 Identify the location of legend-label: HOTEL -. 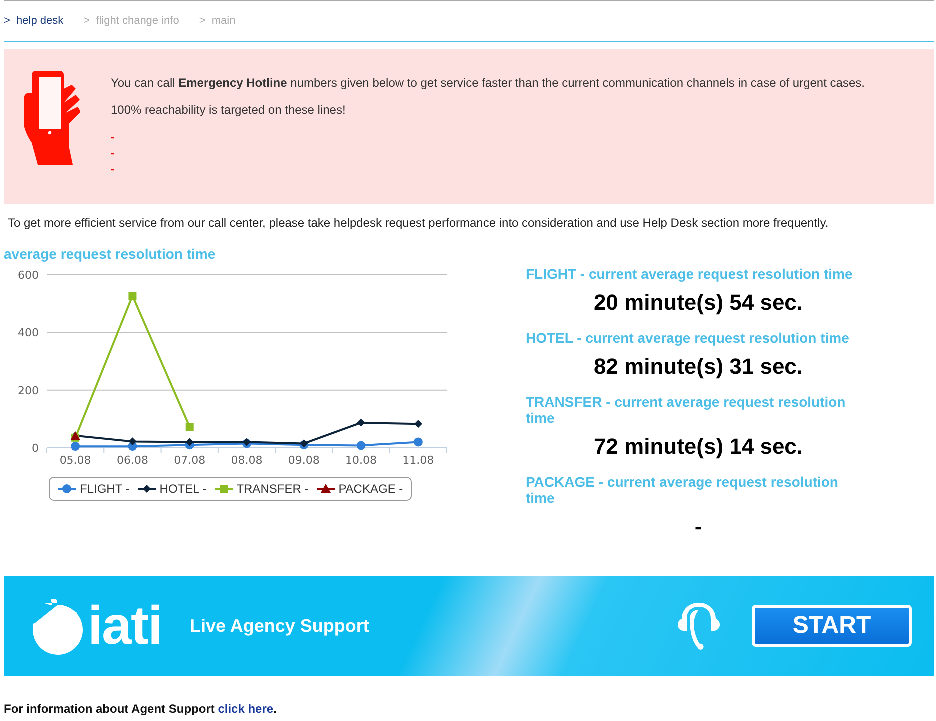
(183, 489).